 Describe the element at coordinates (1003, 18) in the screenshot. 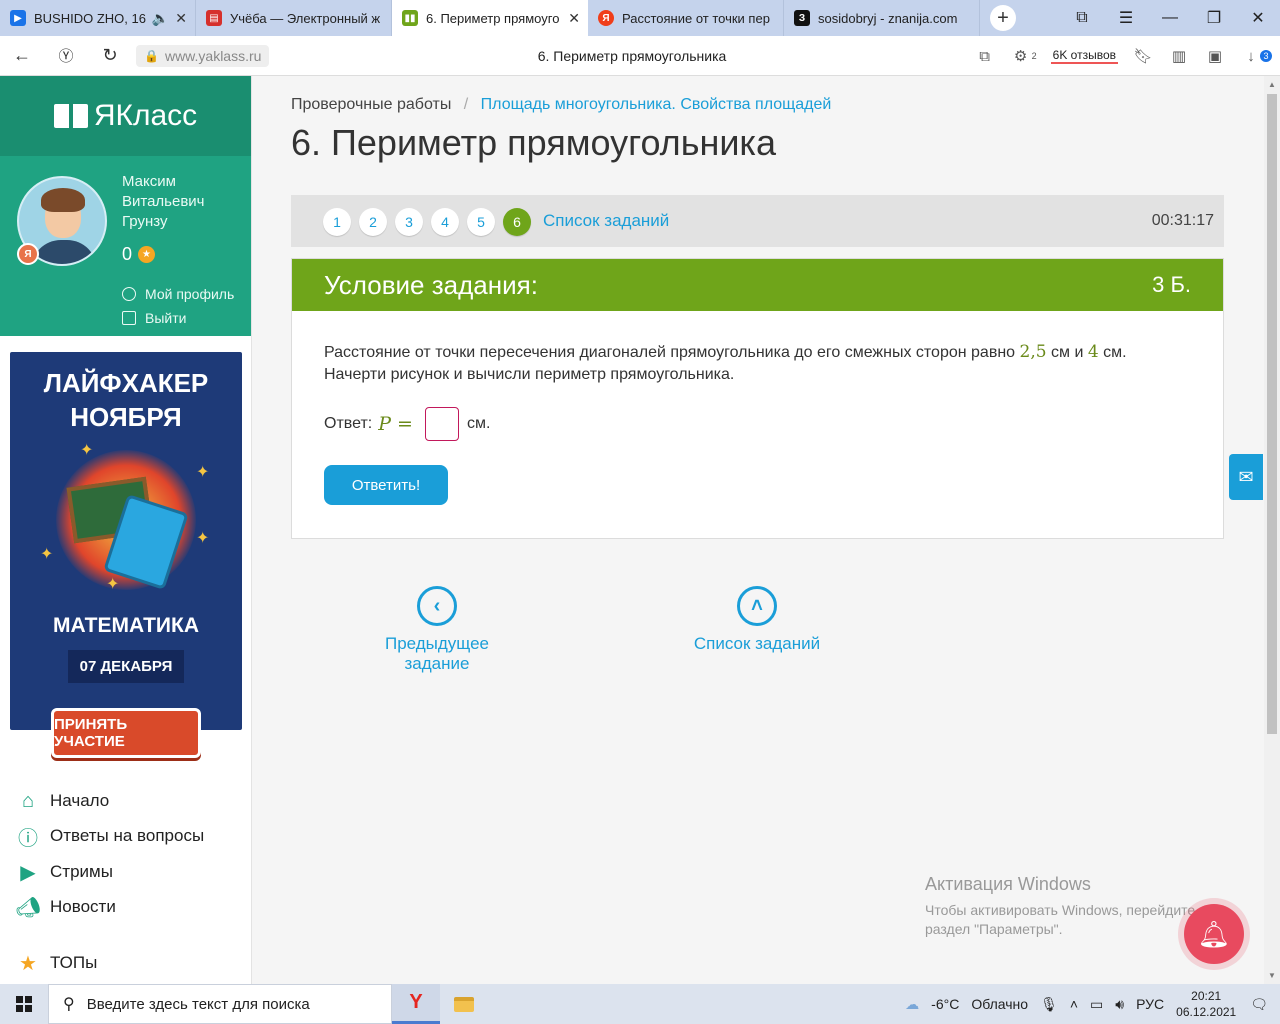

I see `new-tab-icon: +` at that location.